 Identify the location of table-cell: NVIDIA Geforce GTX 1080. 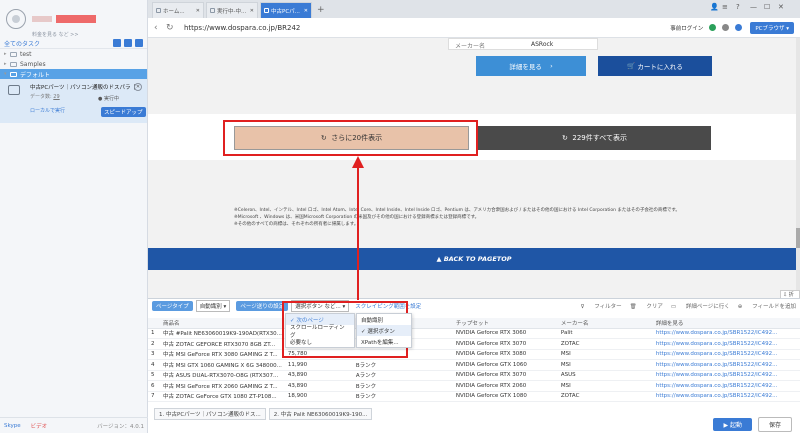
(505, 396).